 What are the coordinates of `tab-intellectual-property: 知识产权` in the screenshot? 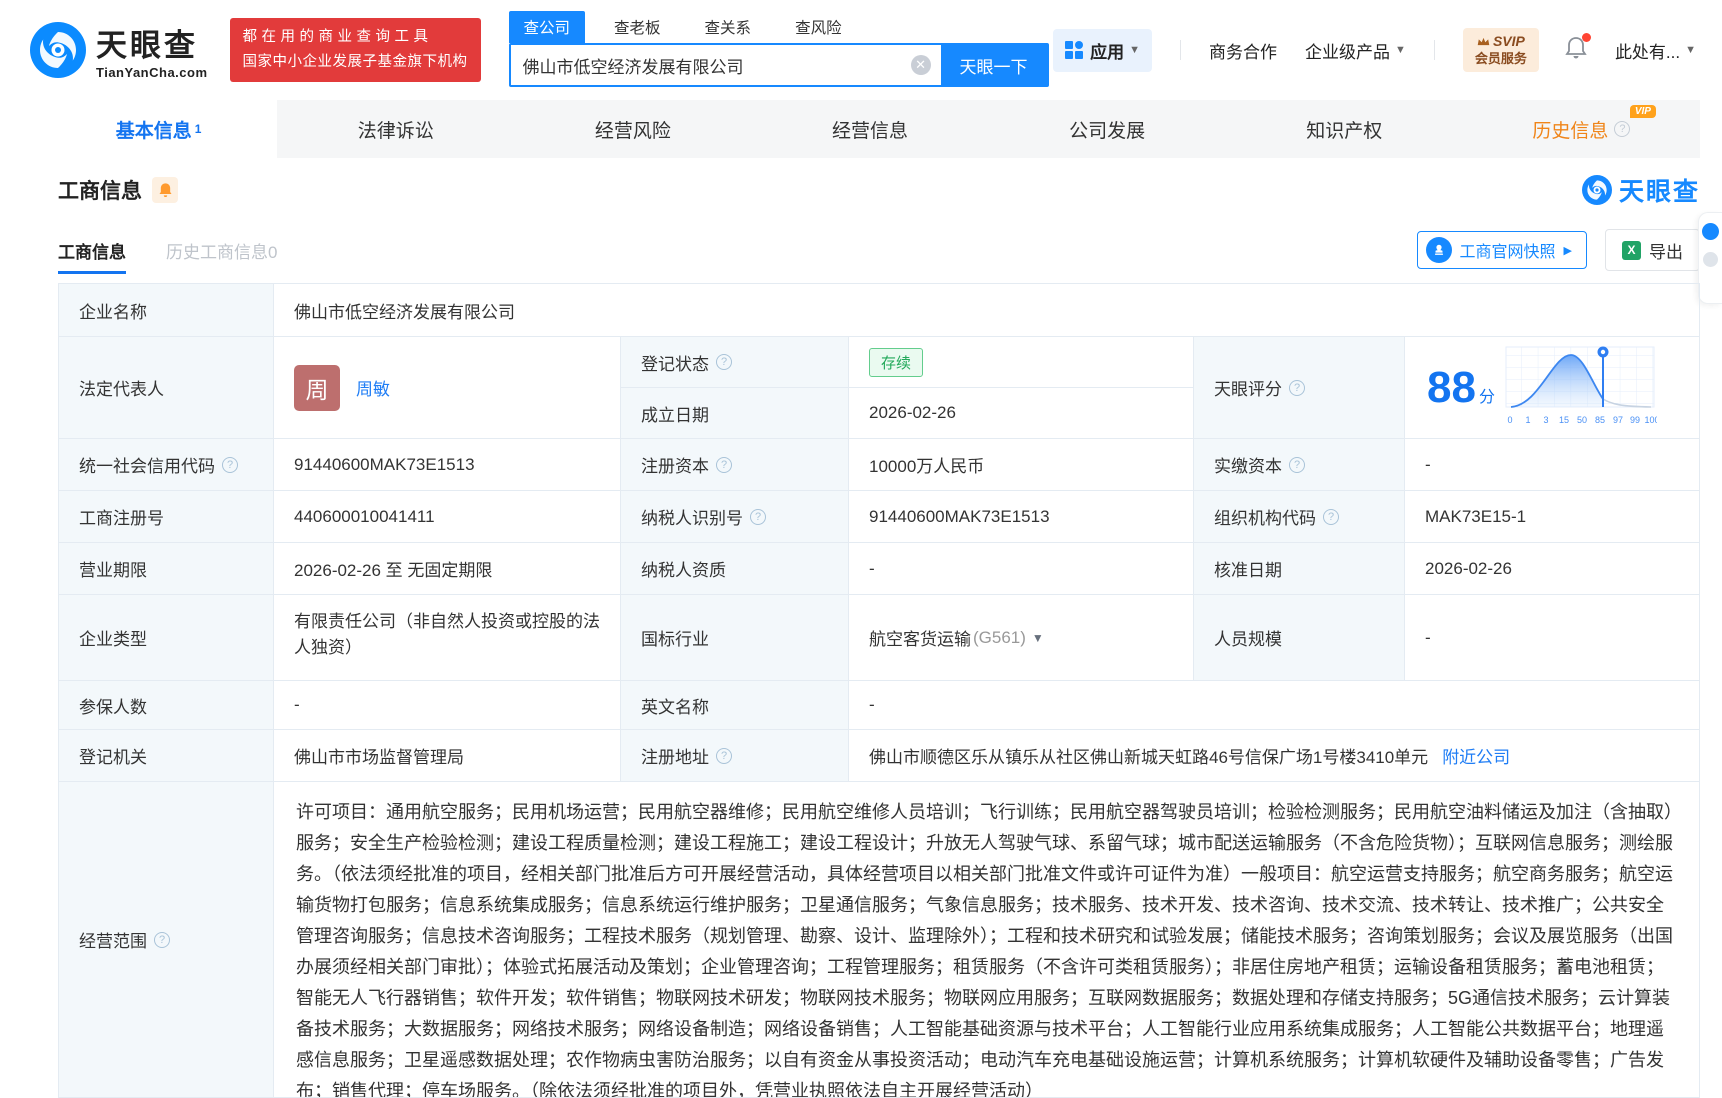 It's located at (1344, 129).